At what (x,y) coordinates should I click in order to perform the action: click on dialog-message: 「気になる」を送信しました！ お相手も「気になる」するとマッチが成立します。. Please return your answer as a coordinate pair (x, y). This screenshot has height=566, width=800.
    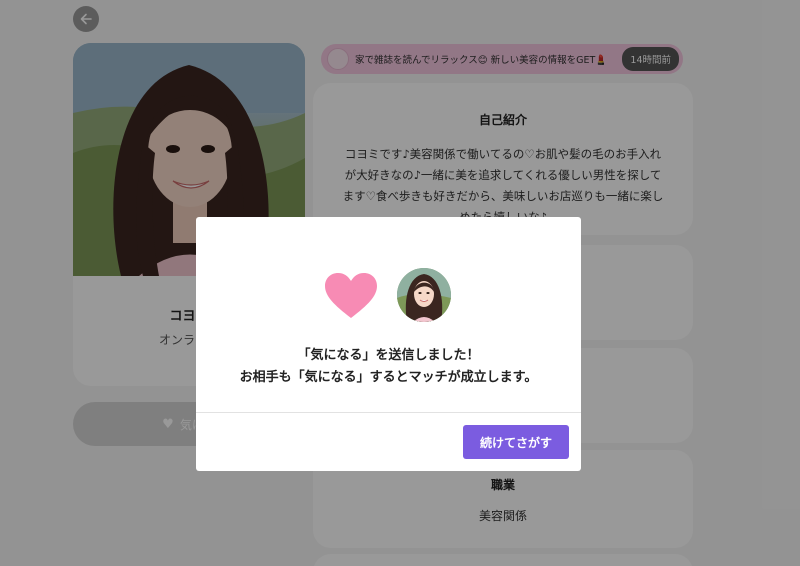
    Looking at the image, I should click on (388, 367).